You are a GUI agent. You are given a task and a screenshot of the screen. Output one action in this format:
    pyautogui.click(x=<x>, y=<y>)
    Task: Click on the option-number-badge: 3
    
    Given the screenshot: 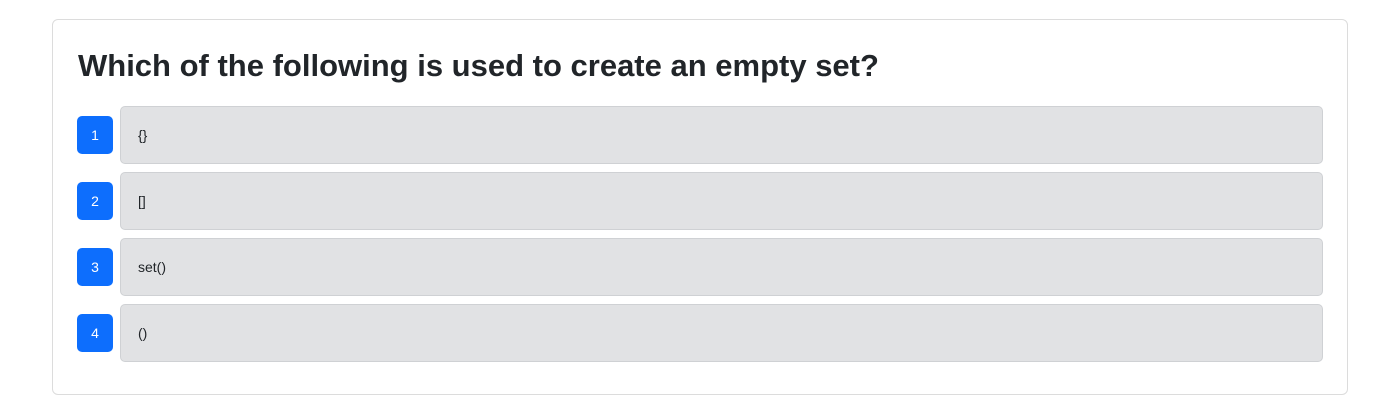 What is the action you would take?
    pyautogui.click(x=95, y=267)
    